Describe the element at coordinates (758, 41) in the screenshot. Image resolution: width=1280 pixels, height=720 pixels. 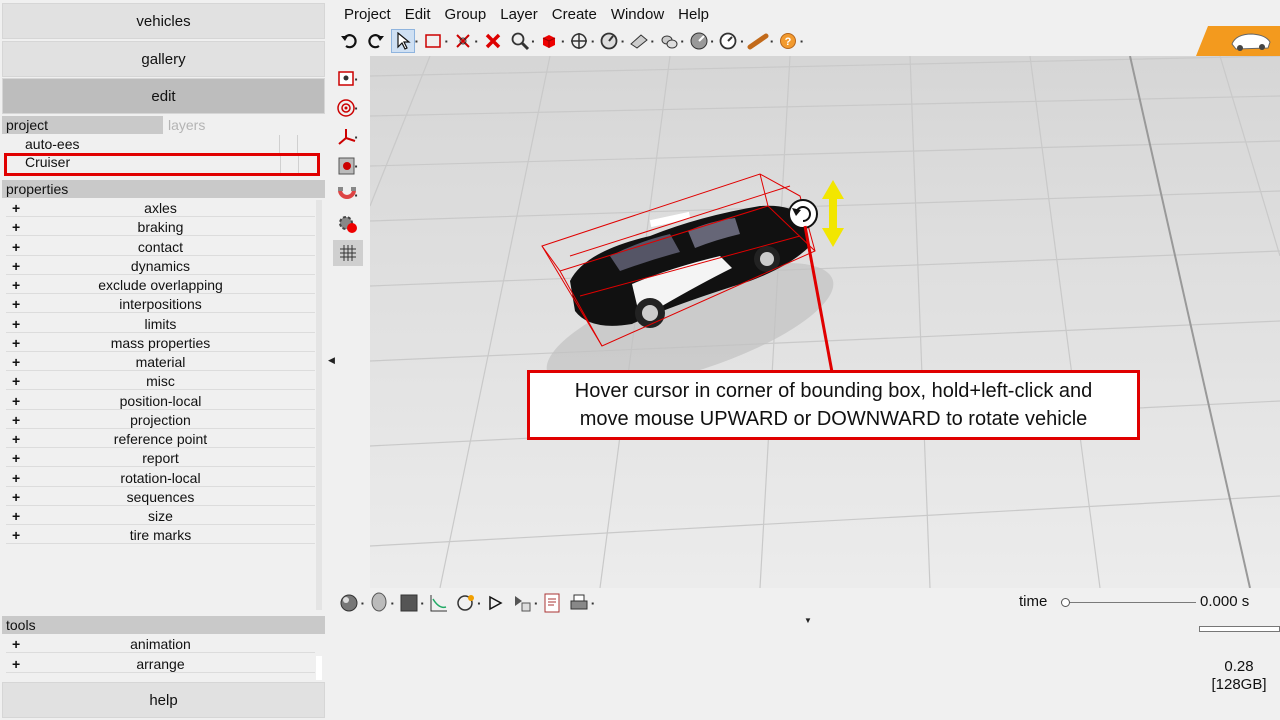
I see `baton-icon` at that location.